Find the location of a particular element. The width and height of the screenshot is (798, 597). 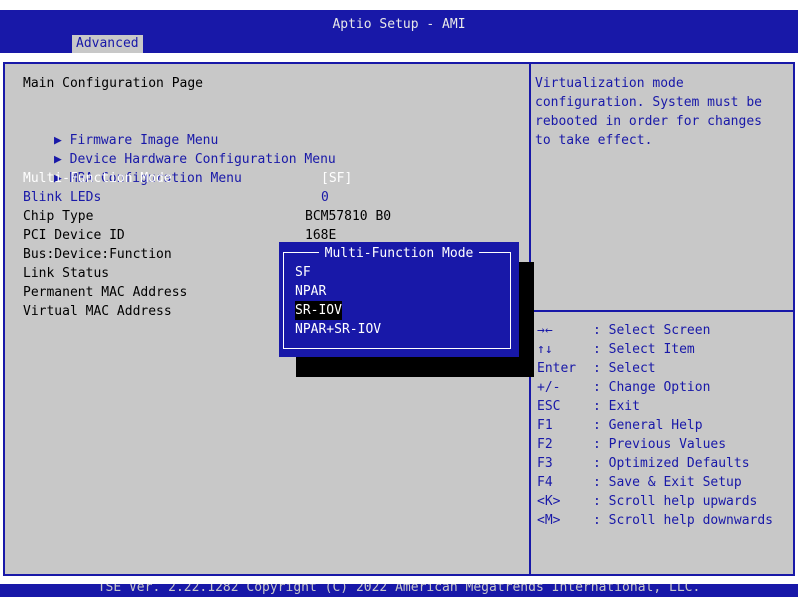

help-key: F4 is located at coordinates (545, 482).